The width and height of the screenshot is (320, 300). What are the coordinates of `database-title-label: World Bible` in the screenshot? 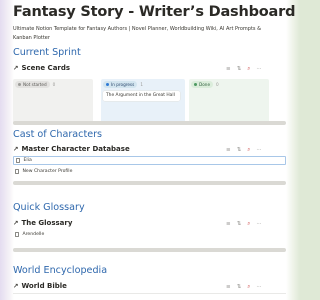 It's located at (44, 286).